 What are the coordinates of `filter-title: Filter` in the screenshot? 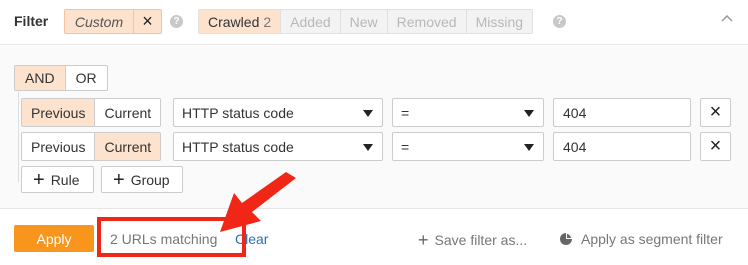 It's located at (31, 21).